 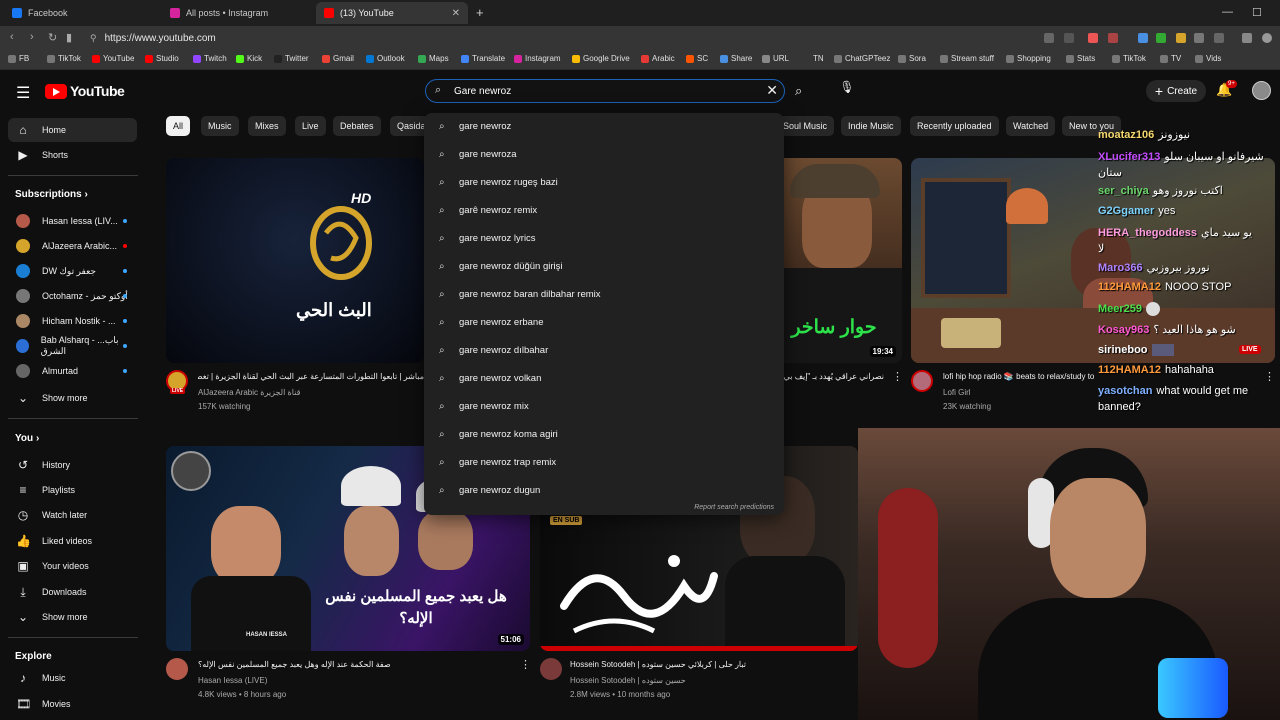 I want to click on sidebar-item-playlists: ≡ Playlists, so click(x=72, y=490).